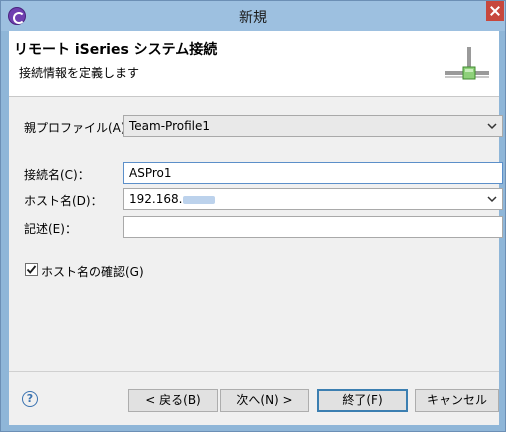 The height and width of the screenshot is (432, 506). Describe the element at coordinates (81, 128) in the screenshot. I see `profile-label: 親プロファイル(A)：` at that location.